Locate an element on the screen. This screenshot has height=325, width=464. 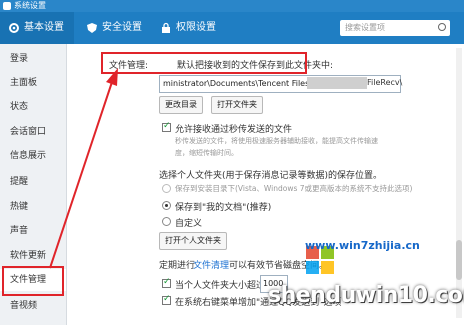
annotation-arrow is located at coordinates (83, 168).